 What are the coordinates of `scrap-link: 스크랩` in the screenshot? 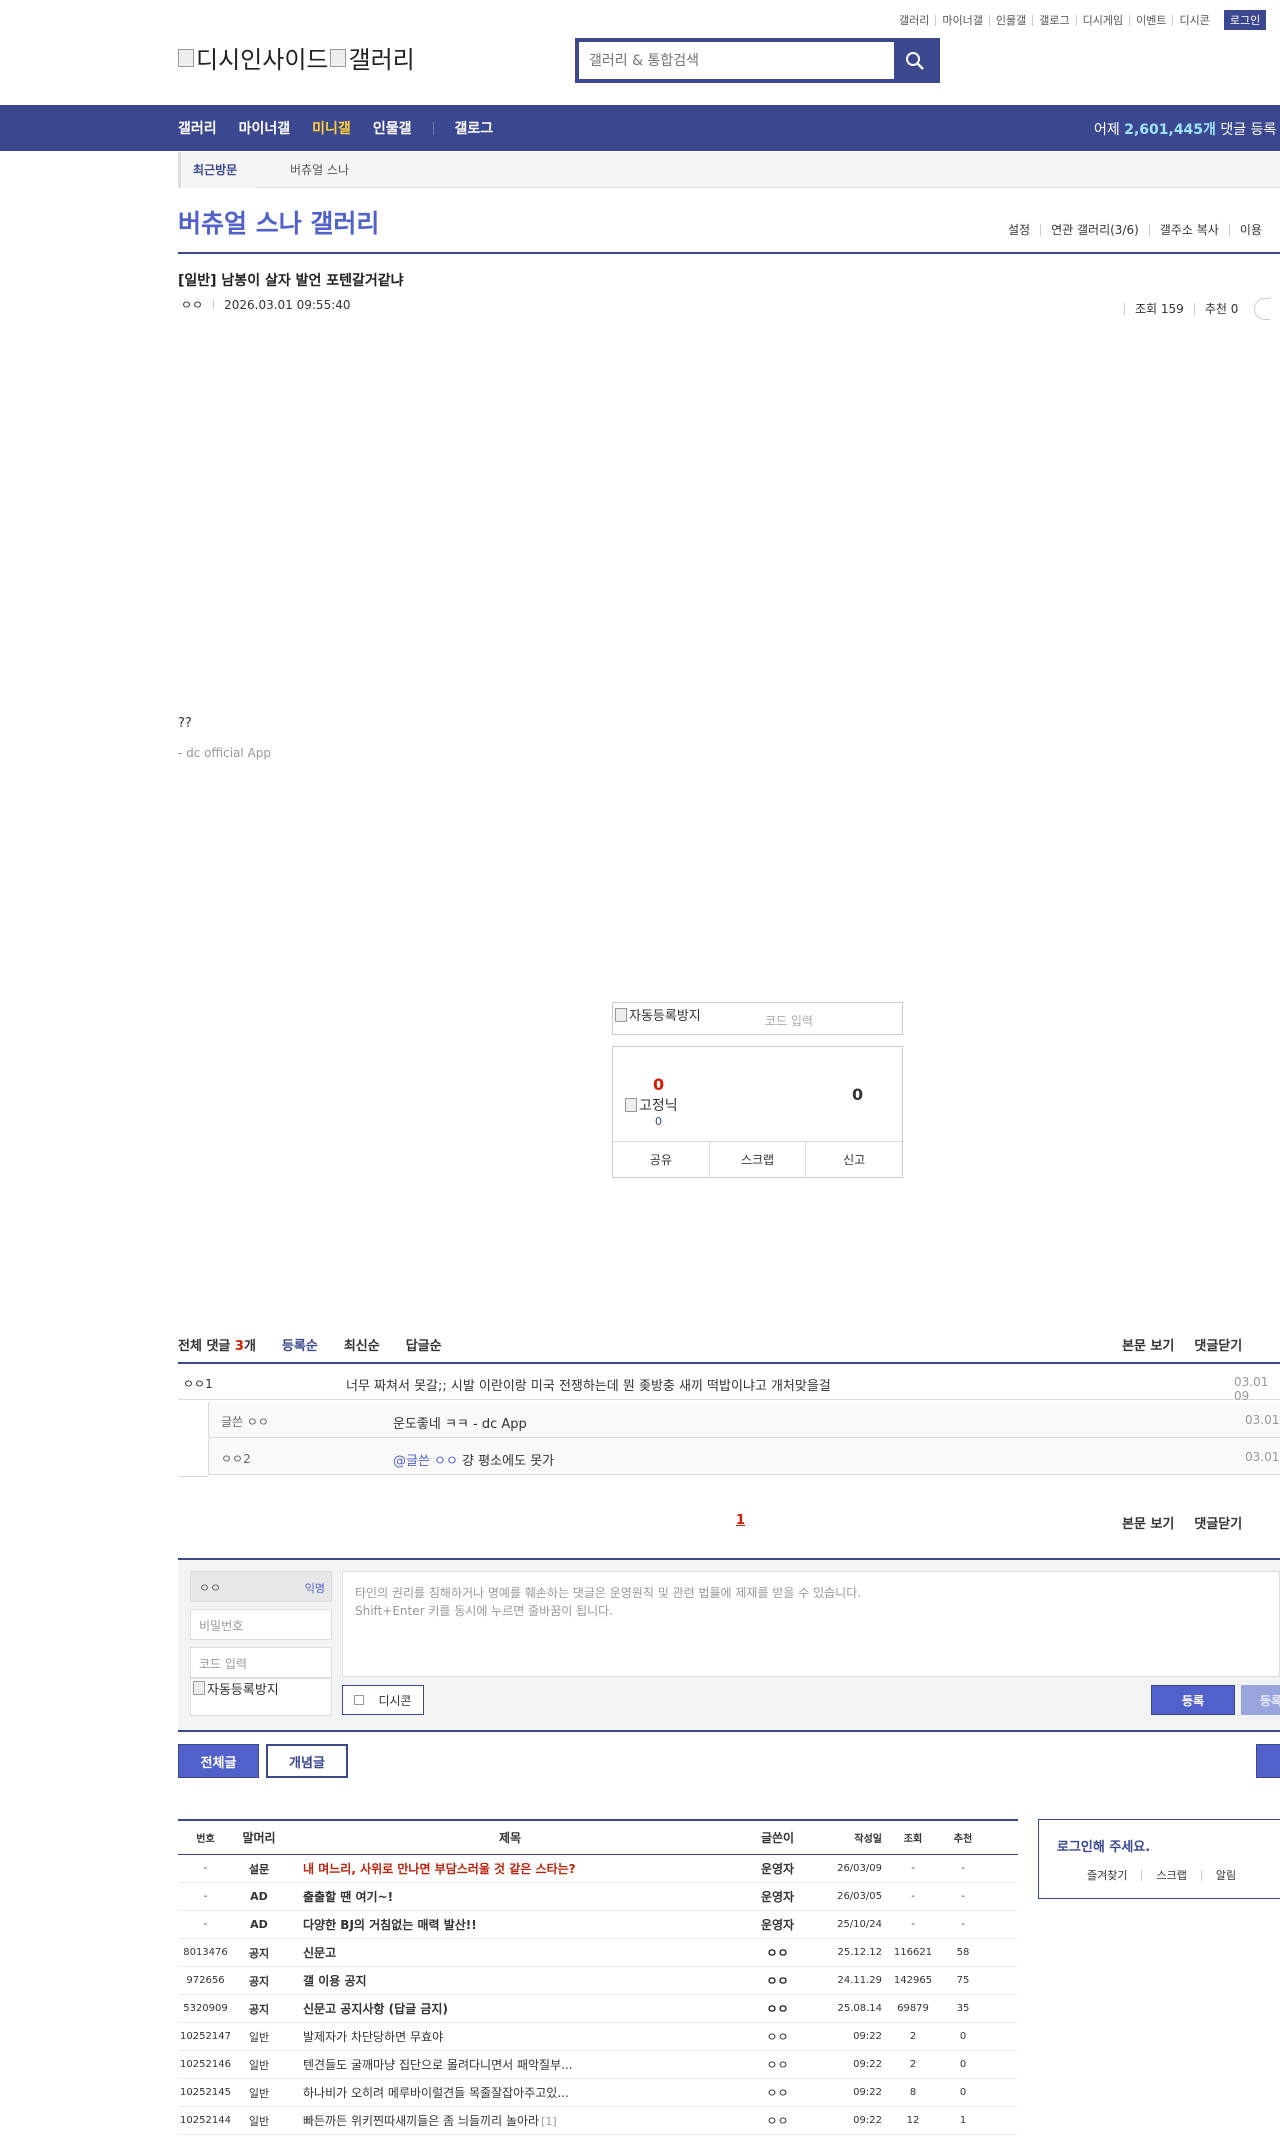 It's located at (1170, 1875).